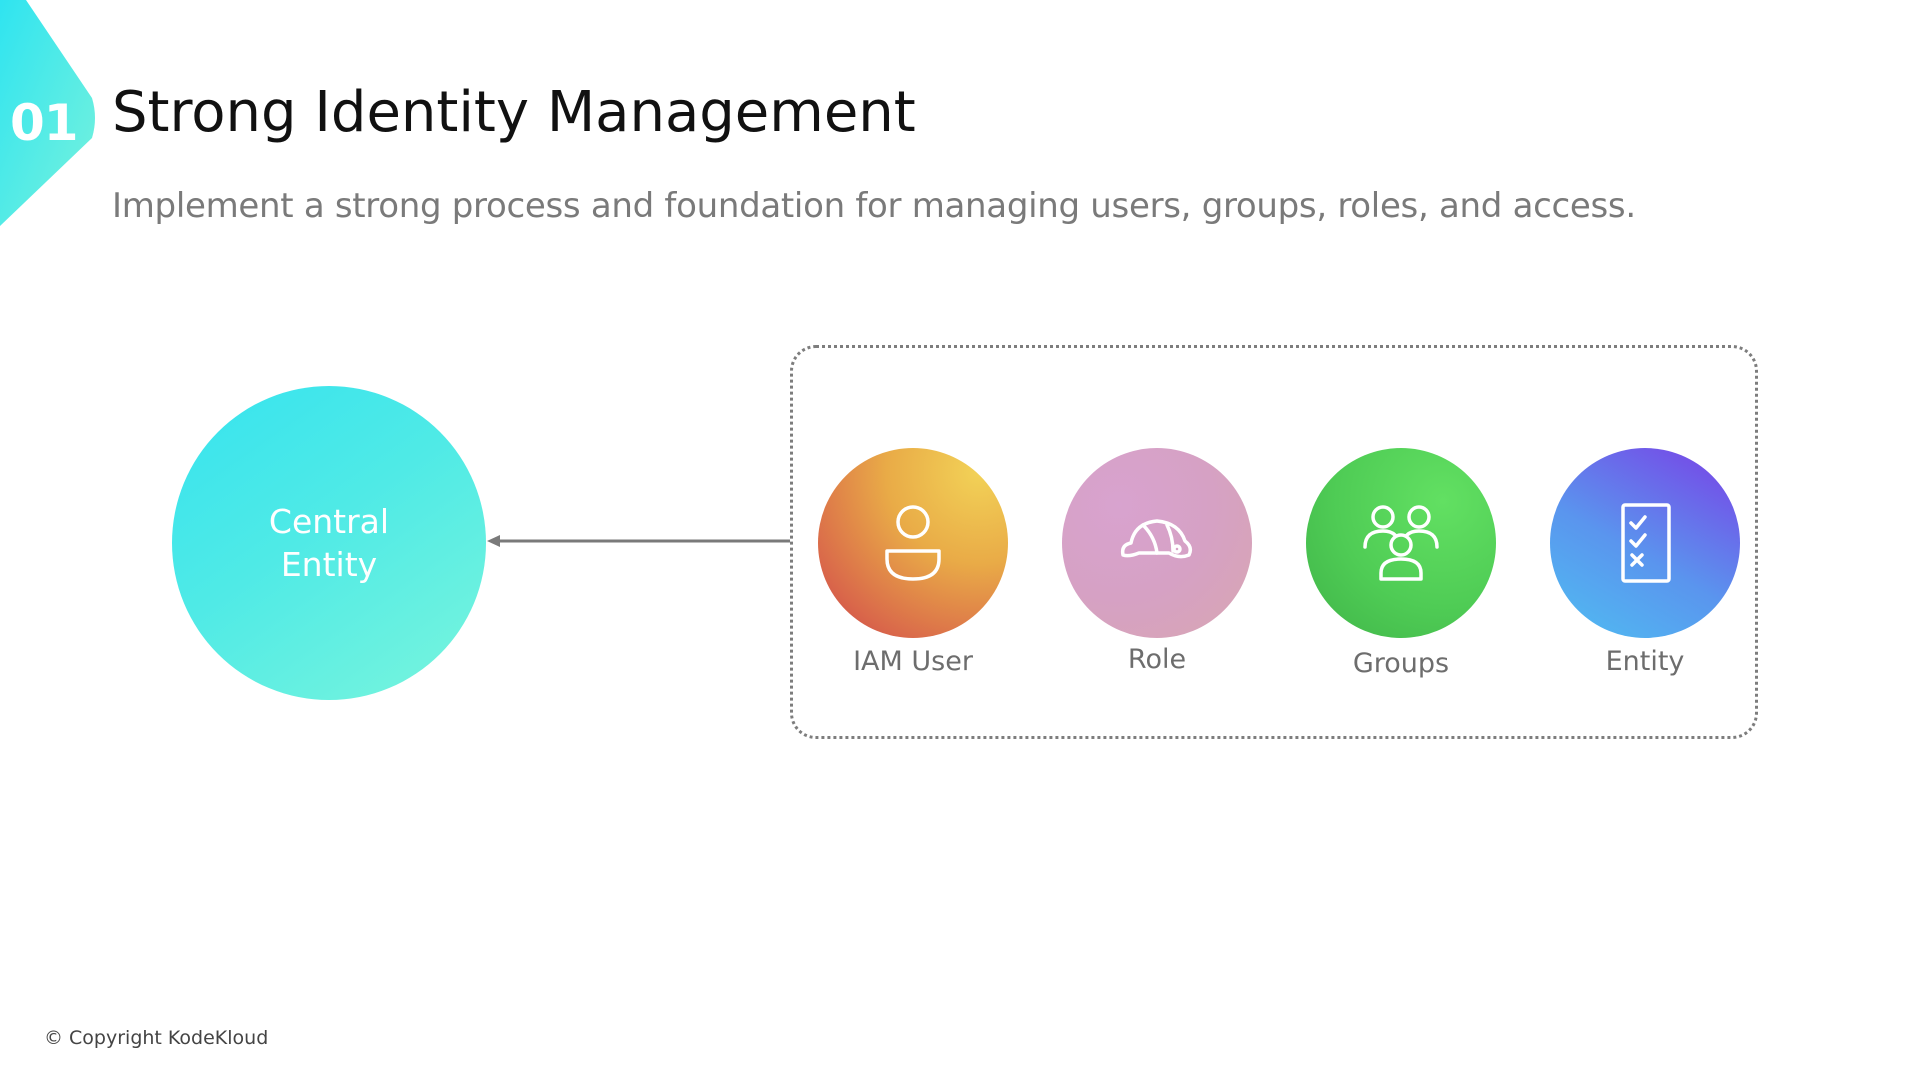  I want to click on page-title: Strong Identity Management, so click(514, 112).